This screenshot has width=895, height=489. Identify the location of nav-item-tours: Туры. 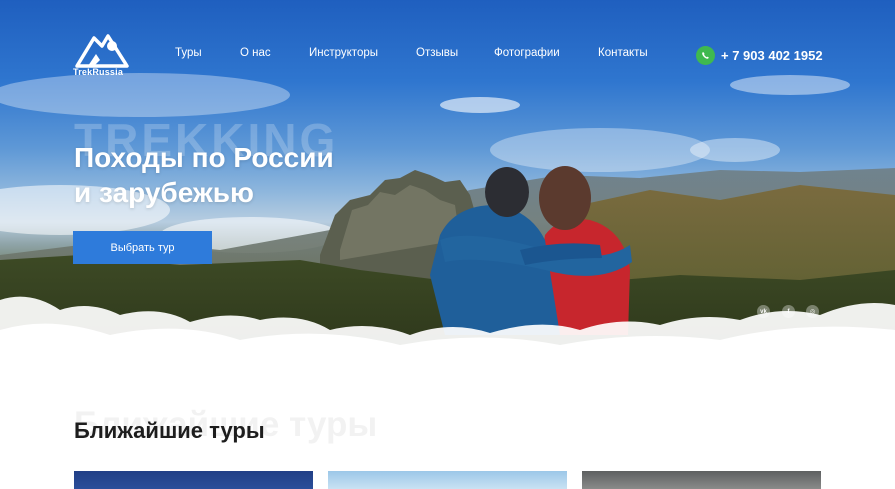
(188, 53).